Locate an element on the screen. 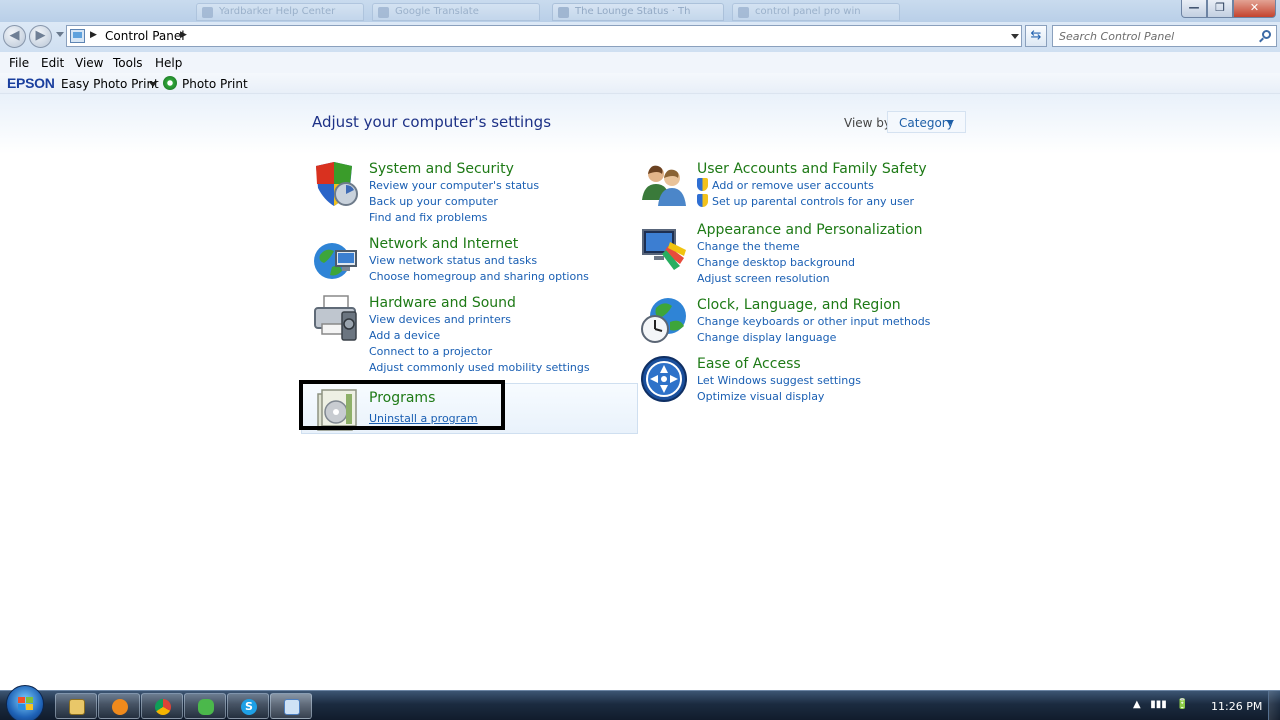  category-link: Set up parental controls for any user is located at coordinates (812, 202).